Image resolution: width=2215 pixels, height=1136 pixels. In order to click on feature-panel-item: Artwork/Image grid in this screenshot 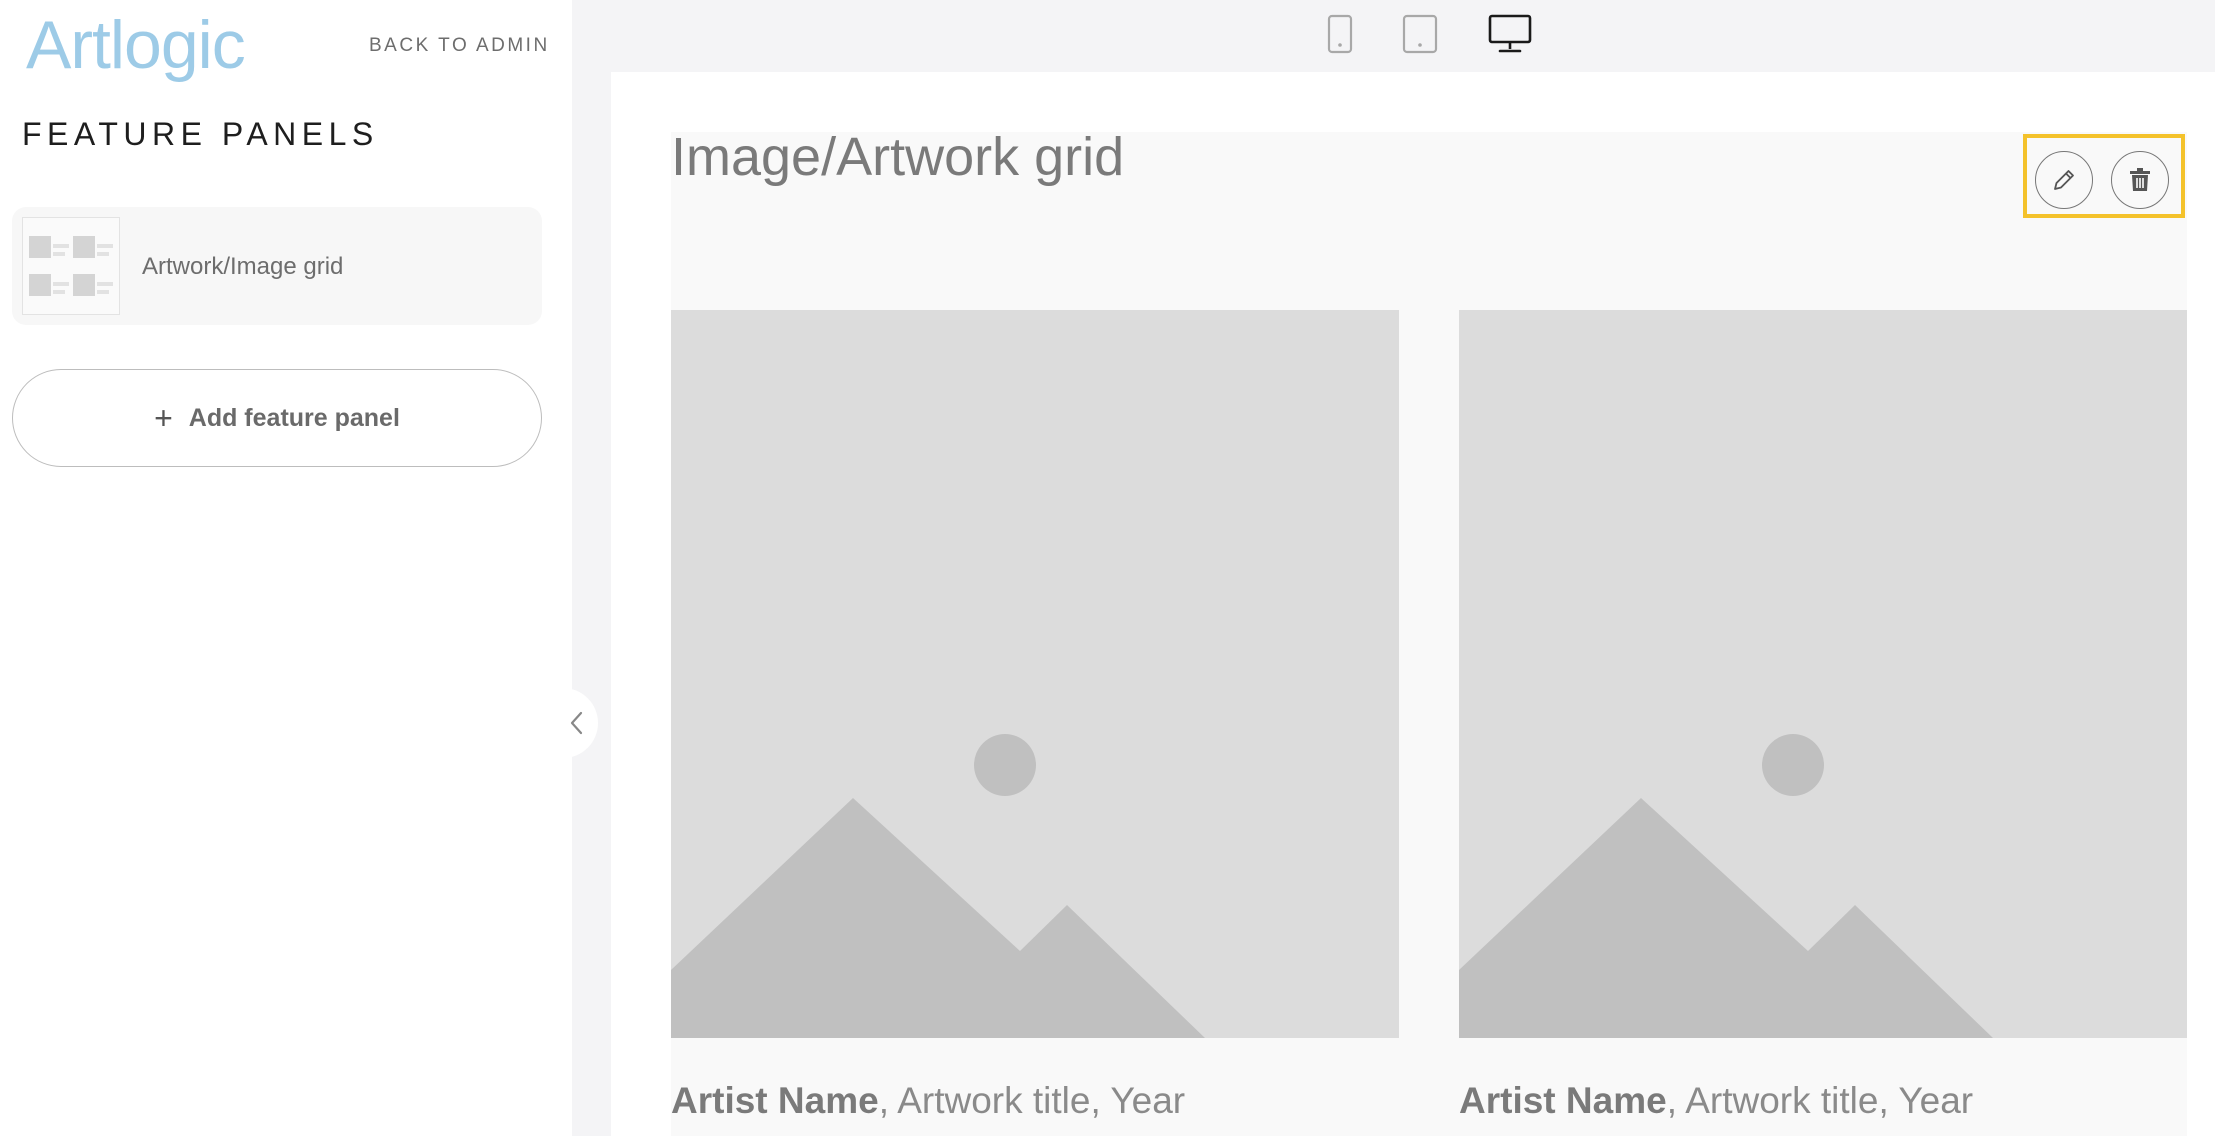, I will do `click(277, 266)`.